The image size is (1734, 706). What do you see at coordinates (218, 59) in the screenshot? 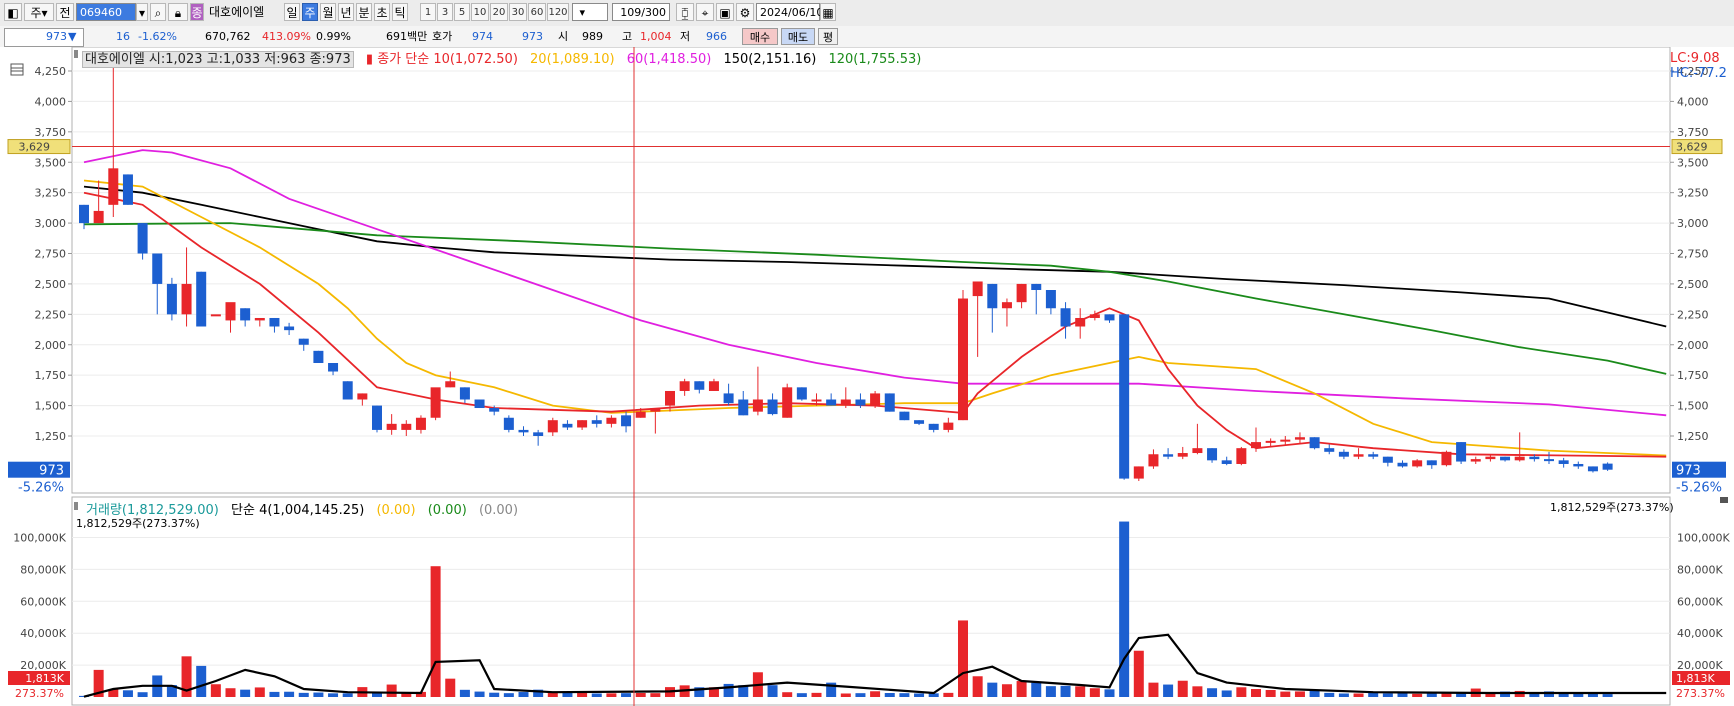
I see `price-legend-title: 대호에이엘 시:1,023 고:1,033 저:963 종:973` at bounding box center [218, 59].